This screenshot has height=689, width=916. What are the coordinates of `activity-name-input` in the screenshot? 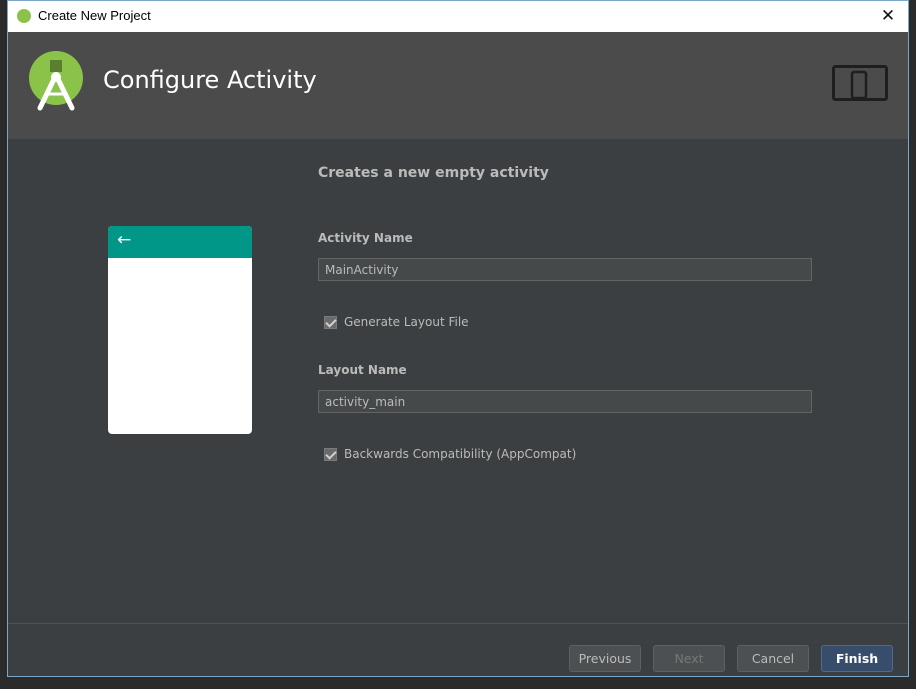 It's located at (565, 269).